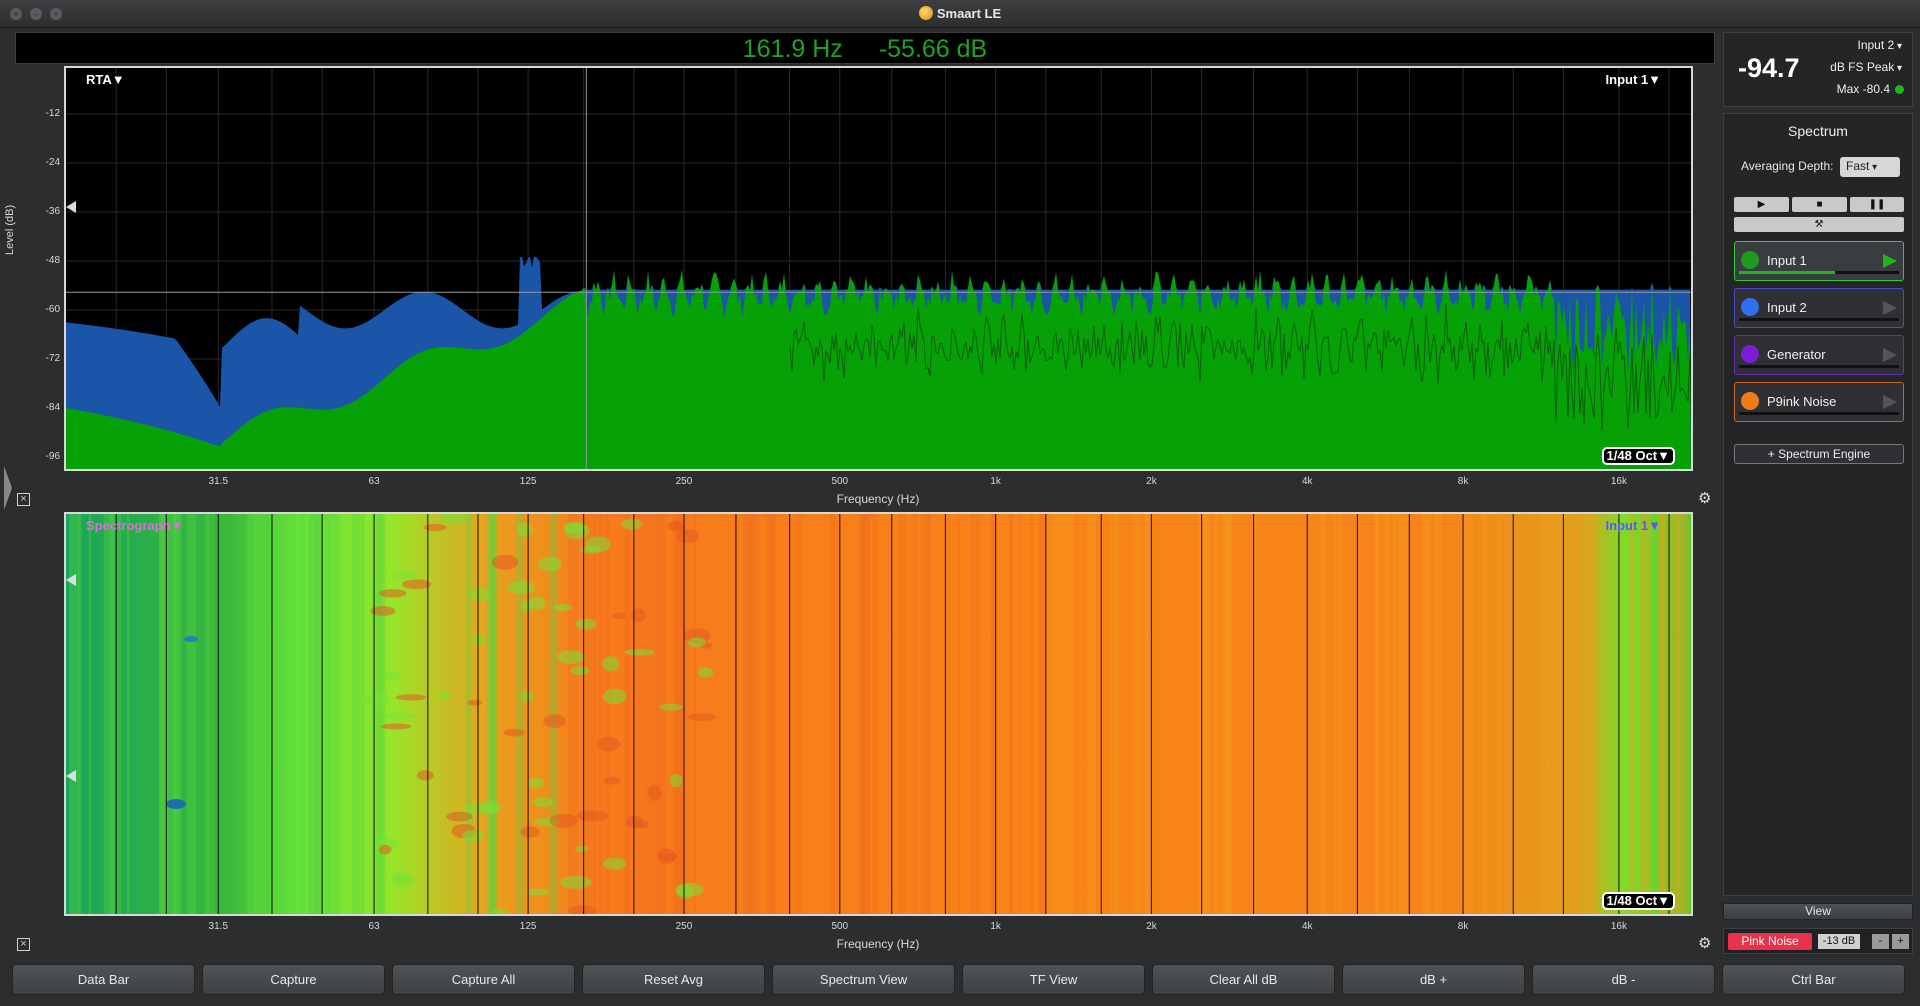 Image resolution: width=1920 pixels, height=1006 pixels. Describe the element at coordinates (105, 79) in the screenshot. I see `rta-mode-selector: RTA▼` at that location.